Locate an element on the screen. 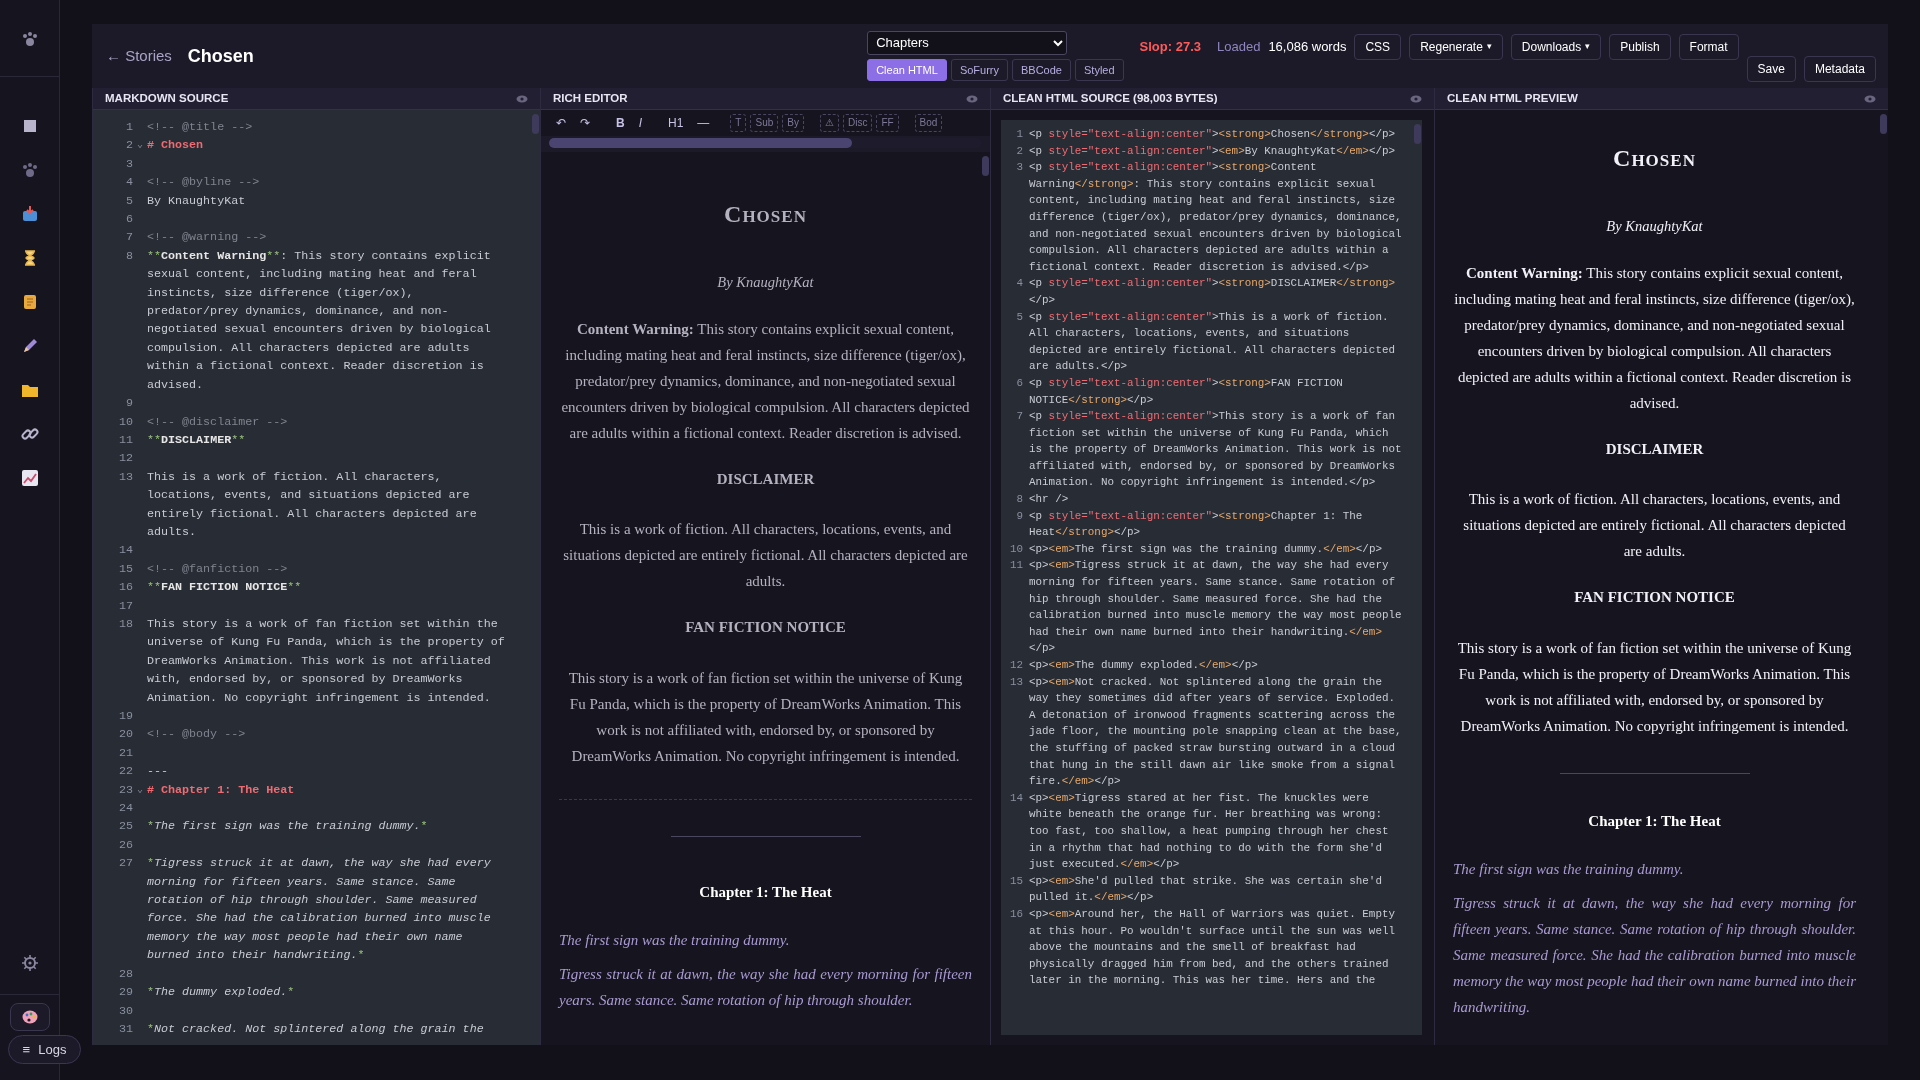 This screenshot has width=1920, height=1080. editor-tool-button: Disc is located at coordinates (857, 123).